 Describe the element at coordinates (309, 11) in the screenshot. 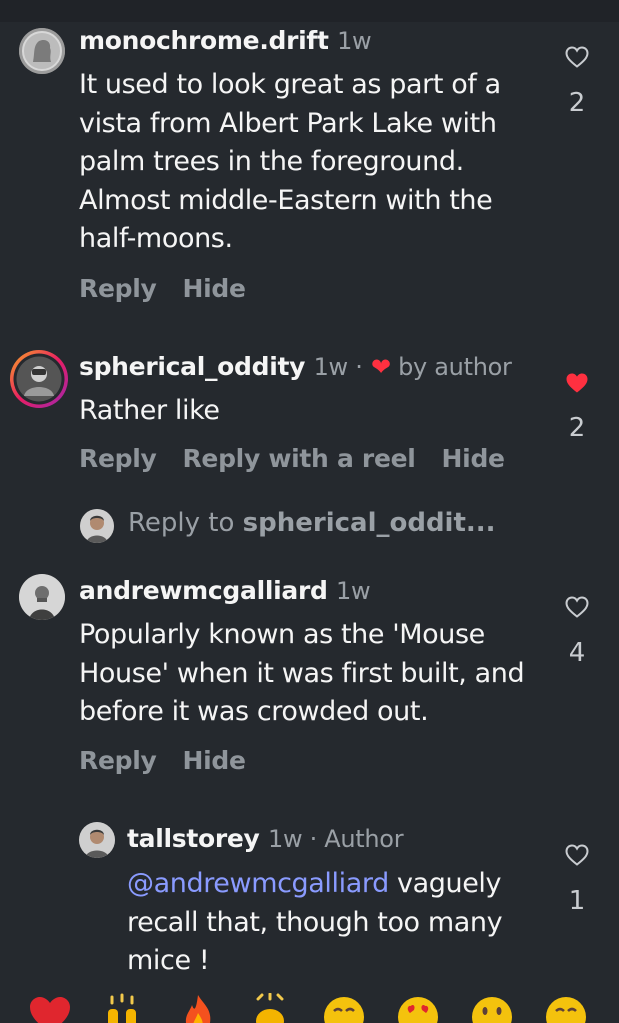

I see `top-divider` at that location.